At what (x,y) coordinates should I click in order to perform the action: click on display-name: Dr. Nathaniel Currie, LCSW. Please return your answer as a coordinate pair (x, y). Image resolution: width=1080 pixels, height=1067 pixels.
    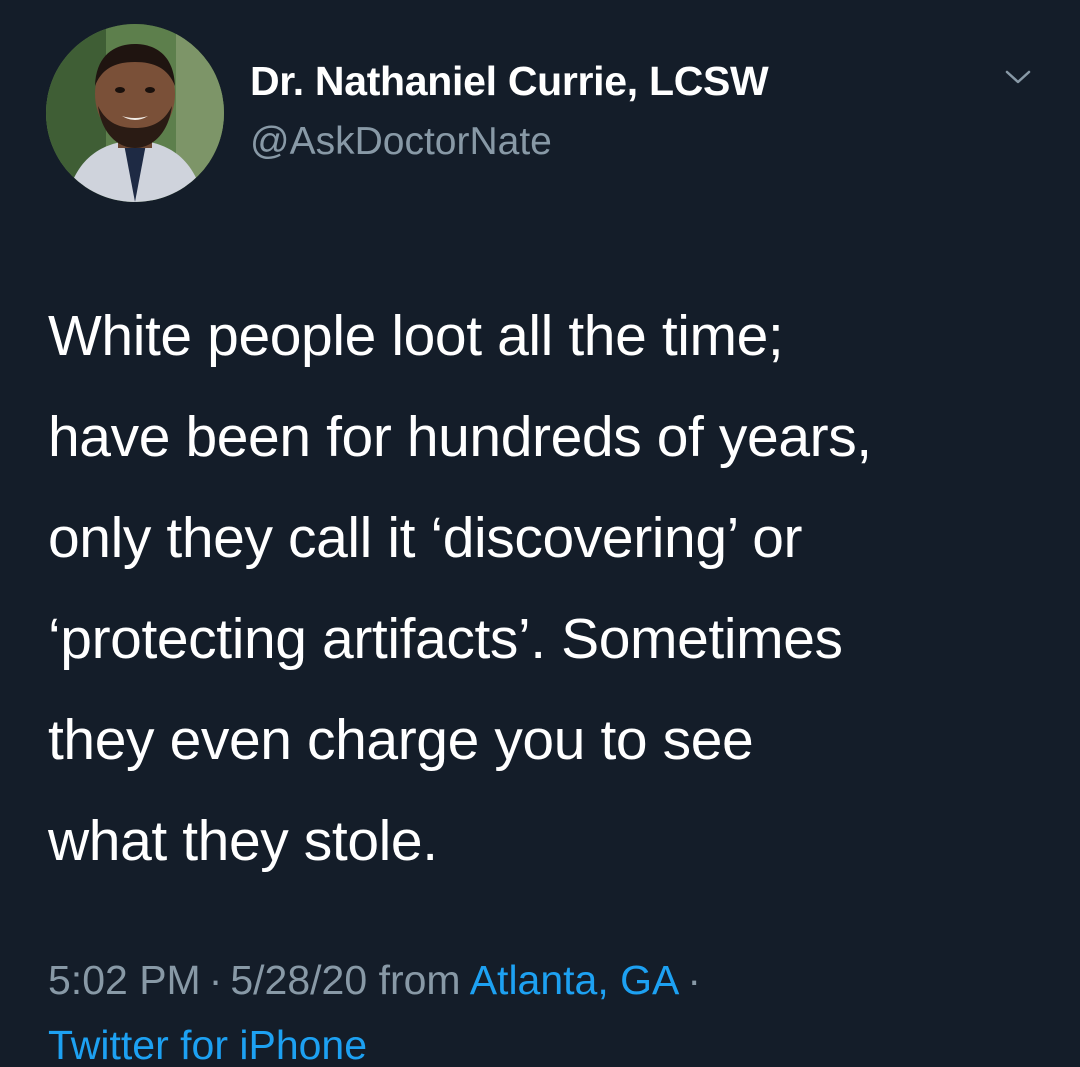
    Looking at the image, I should click on (509, 81).